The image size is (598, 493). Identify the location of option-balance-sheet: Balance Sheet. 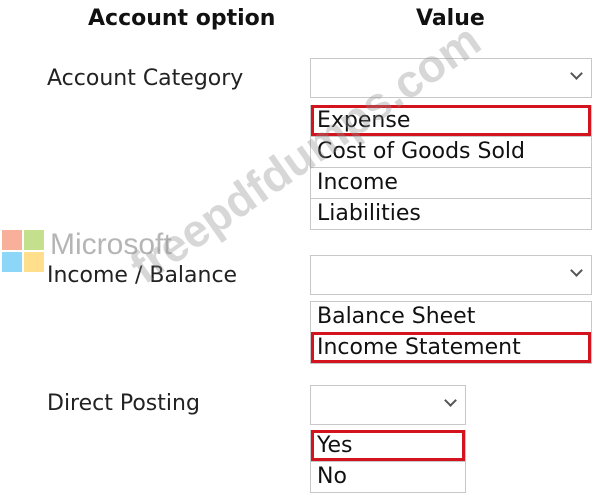
(451, 316).